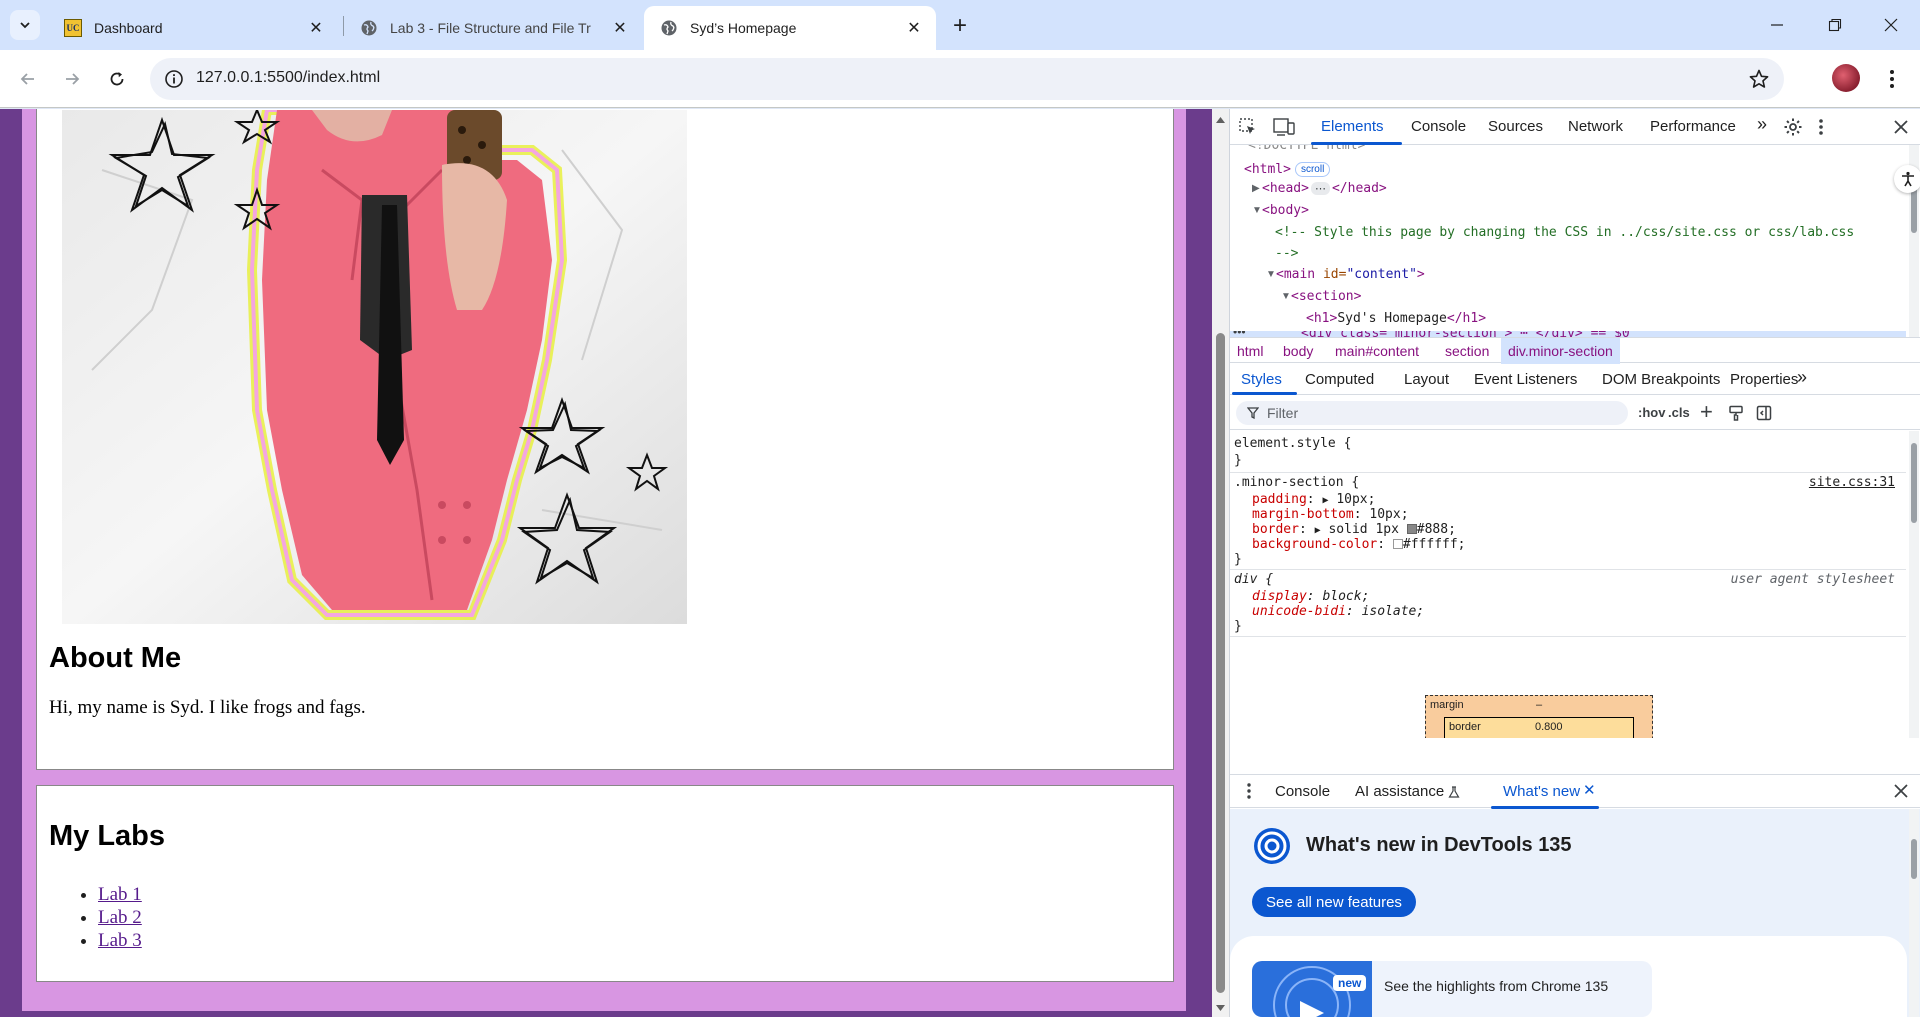 The height and width of the screenshot is (1017, 1920). I want to click on styles-scrollbar, so click(1914, 584).